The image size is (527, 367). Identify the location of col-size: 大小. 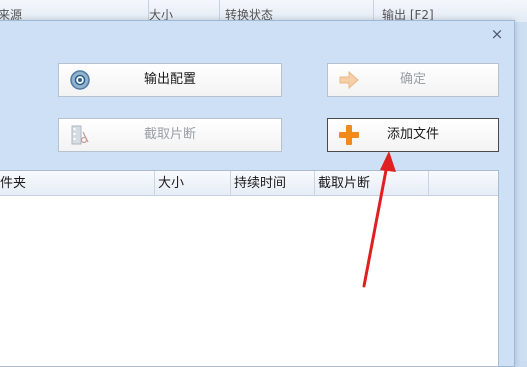
(193, 183).